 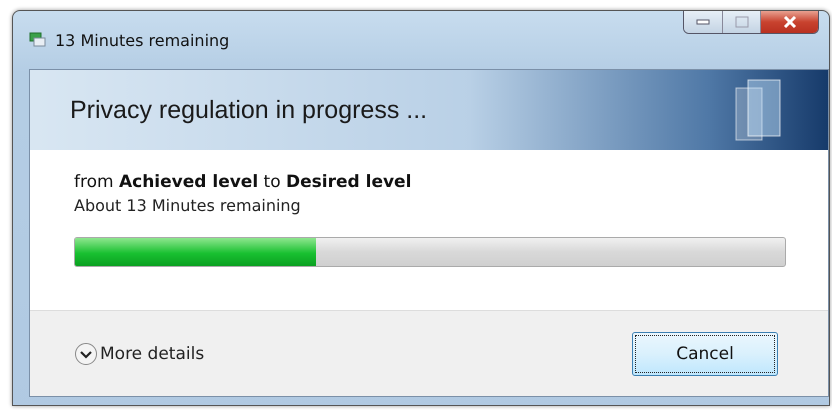 What do you see at coordinates (139, 354) in the screenshot?
I see `more-details-button: More details` at bounding box center [139, 354].